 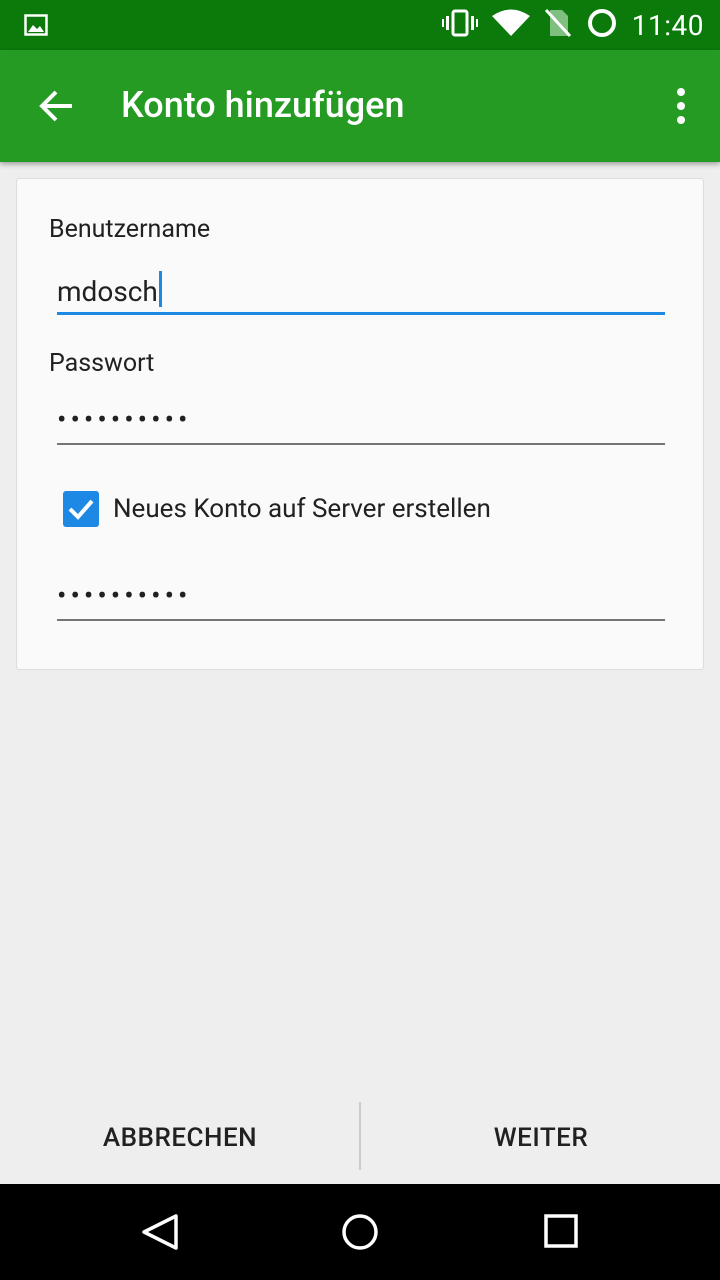 What do you see at coordinates (360, 25) in the screenshot?
I see `status-bar: 11:40` at bounding box center [360, 25].